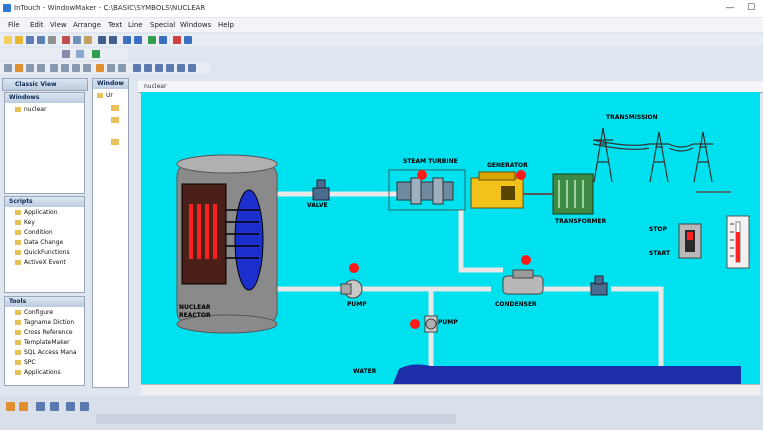 The image size is (763, 430). What do you see at coordinates (58, 25) in the screenshot?
I see `menu-view: View` at bounding box center [58, 25].